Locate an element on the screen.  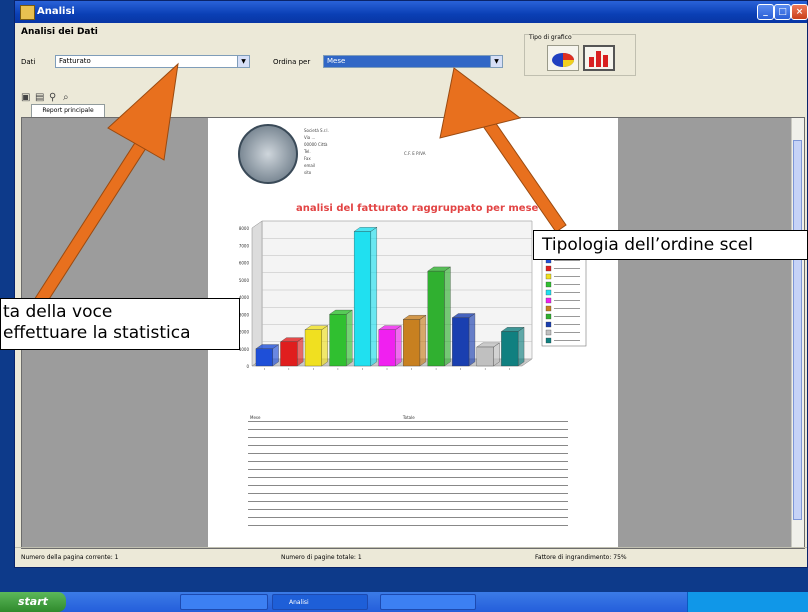
callout-left-line2: effettuare la statistica is located at coordinates (97, 333).